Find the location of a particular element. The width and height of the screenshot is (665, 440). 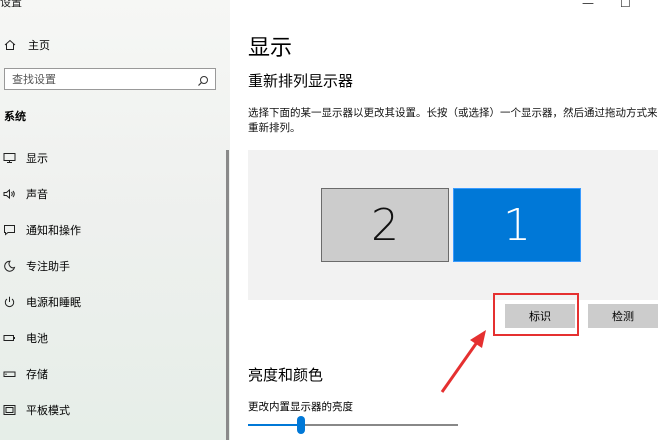

sidebar-item-storage: 存储 is located at coordinates (111, 374).